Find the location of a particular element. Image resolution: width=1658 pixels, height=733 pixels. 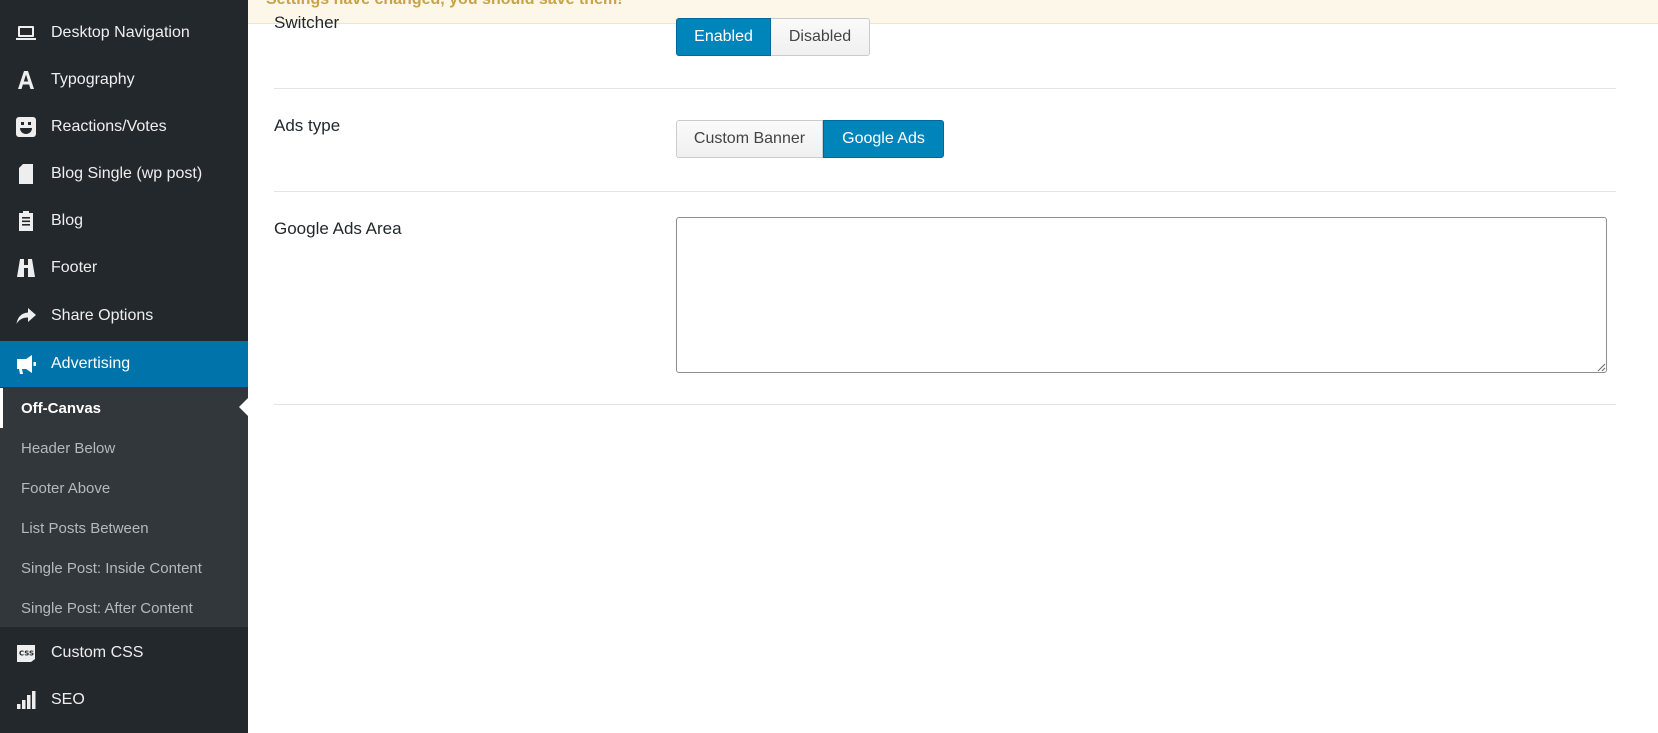

submenu-item-header-below: Header Below is located at coordinates (124, 448).